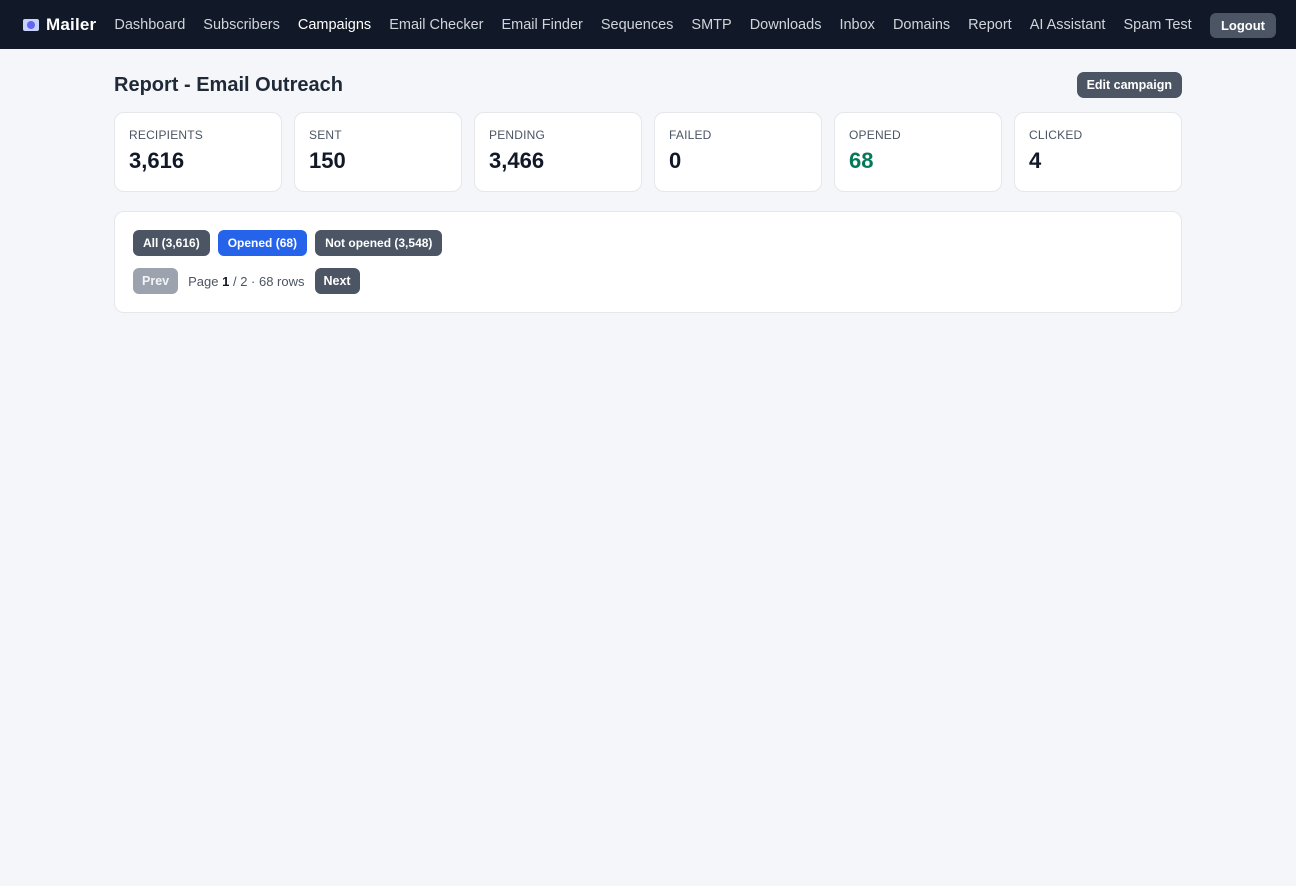 This screenshot has height=886, width=1296. I want to click on nav-item-email-finder: Email Finder, so click(541, 25).